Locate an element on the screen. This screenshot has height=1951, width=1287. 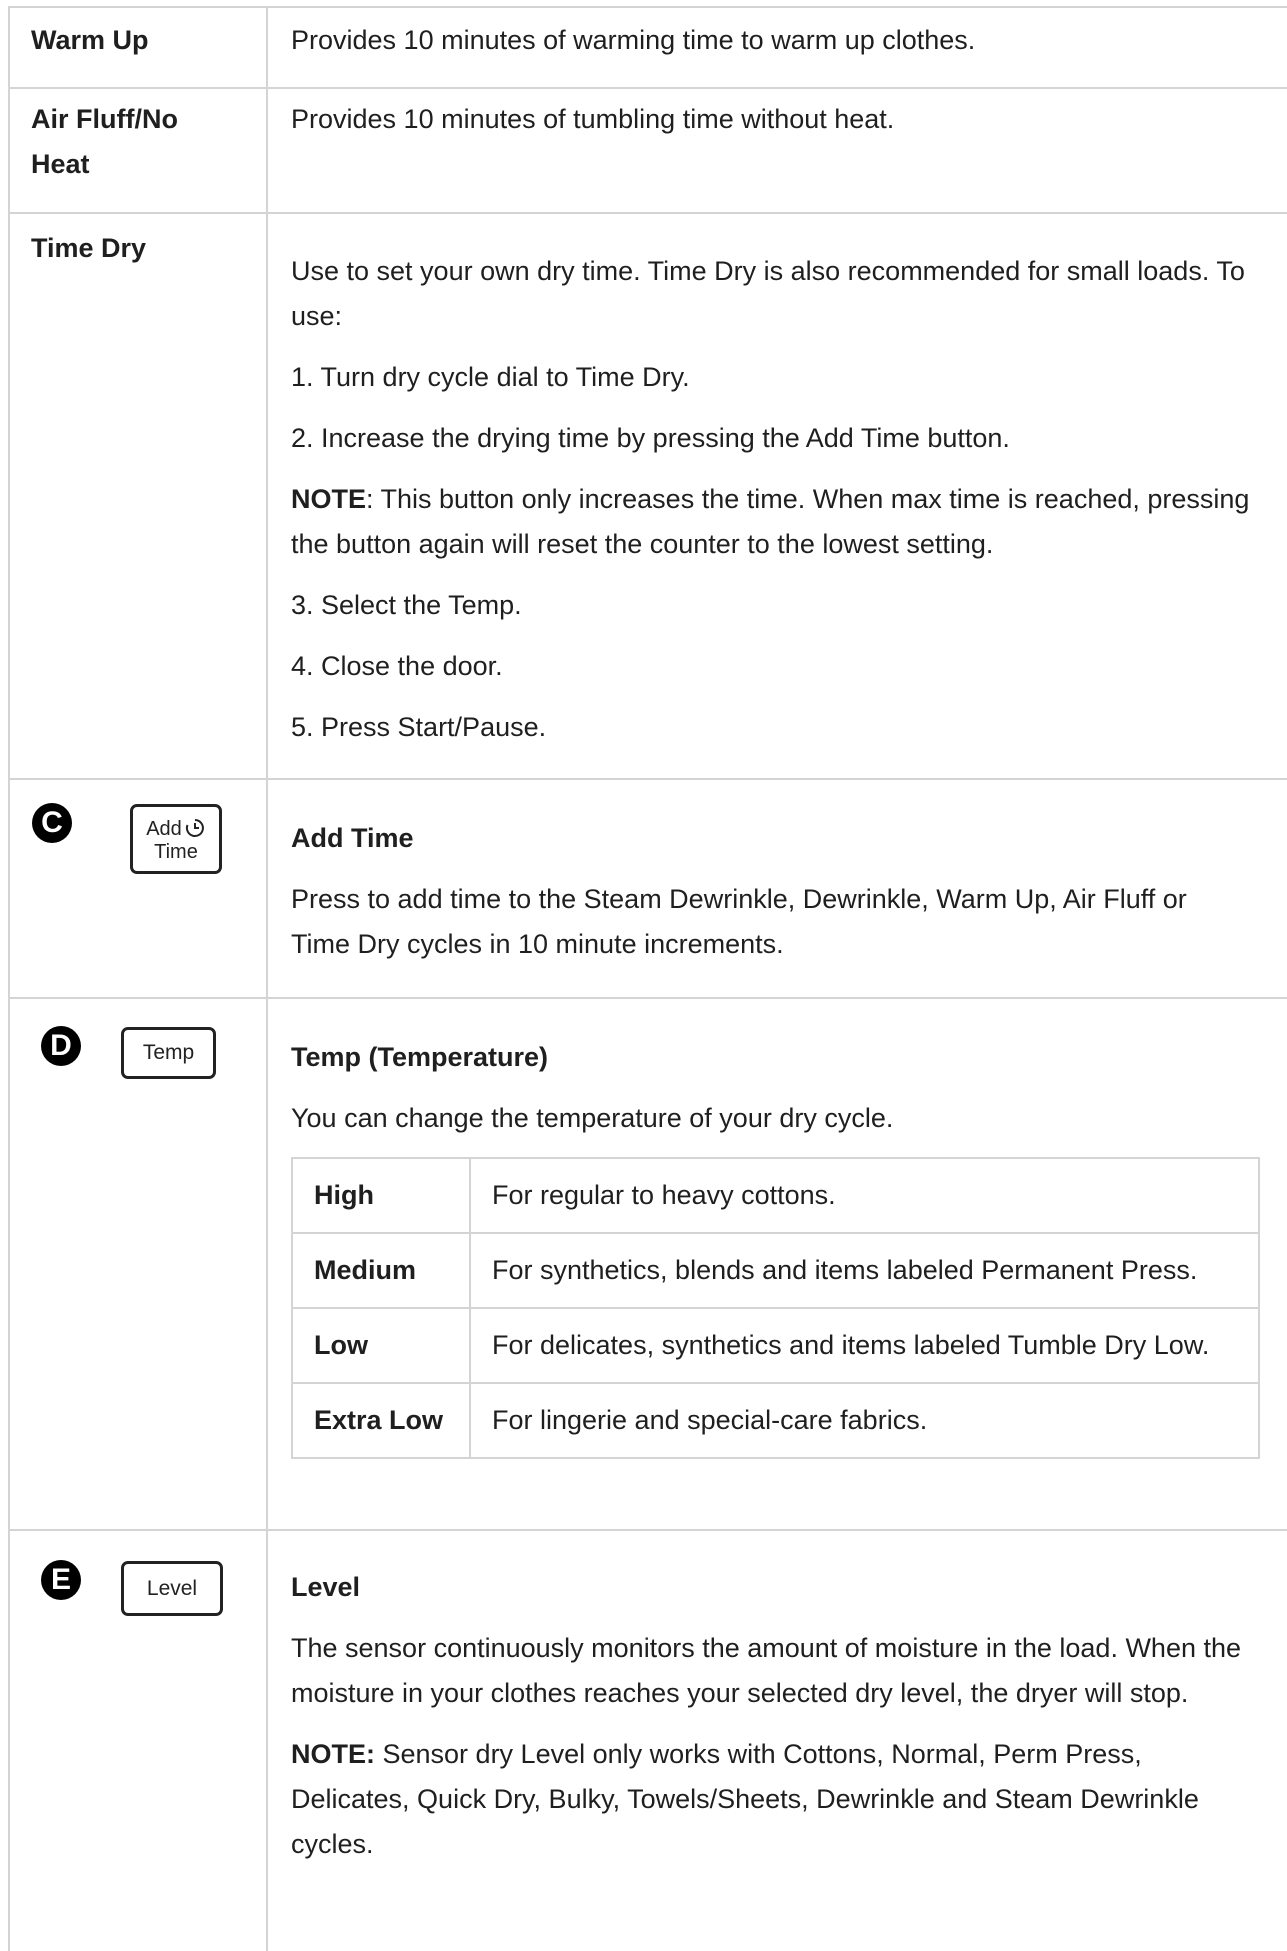
add-time-top-line: Add is located at coordinates (176, 830).